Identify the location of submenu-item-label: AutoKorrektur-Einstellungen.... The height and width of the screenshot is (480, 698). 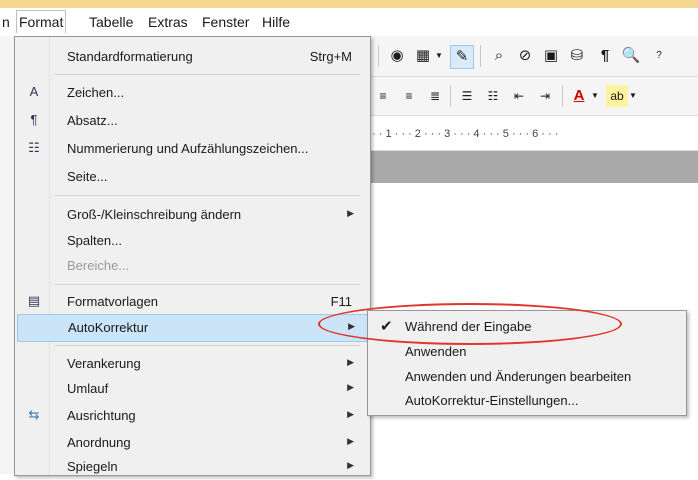
(492, 400).